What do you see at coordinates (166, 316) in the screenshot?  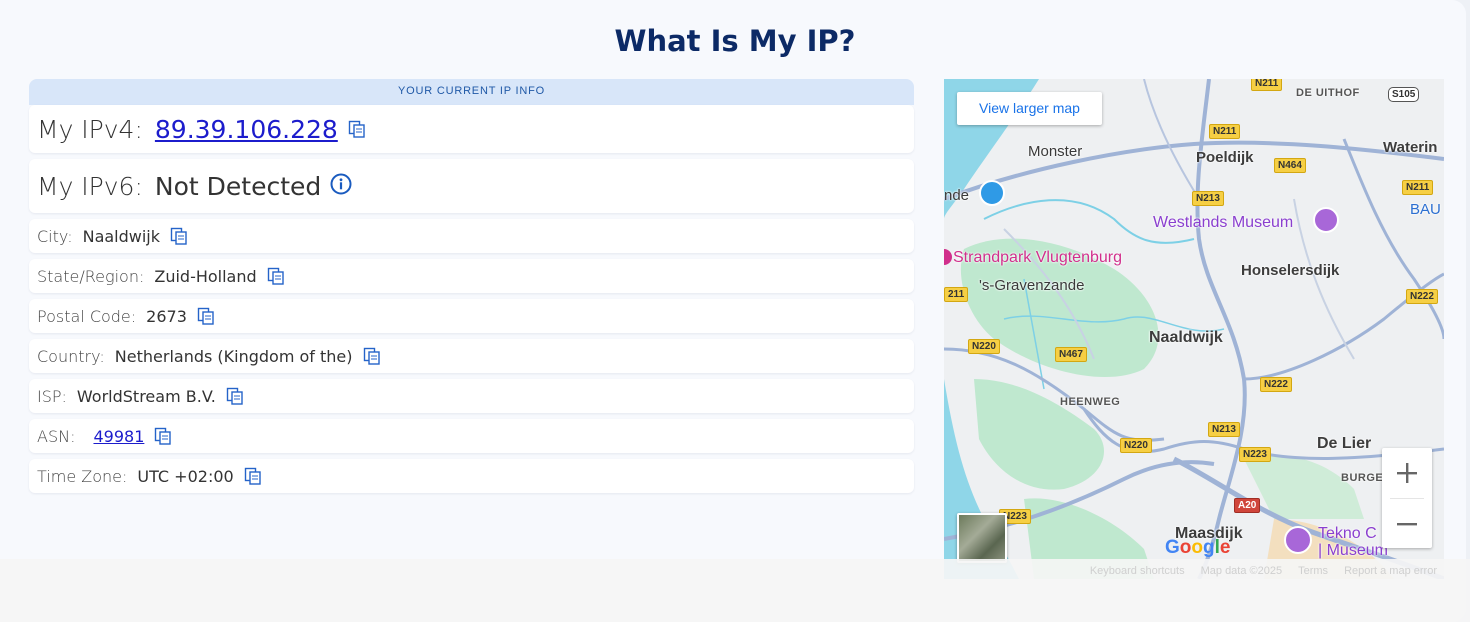 I see `postal-code-value: 2673` at bounding box center [166, 316].